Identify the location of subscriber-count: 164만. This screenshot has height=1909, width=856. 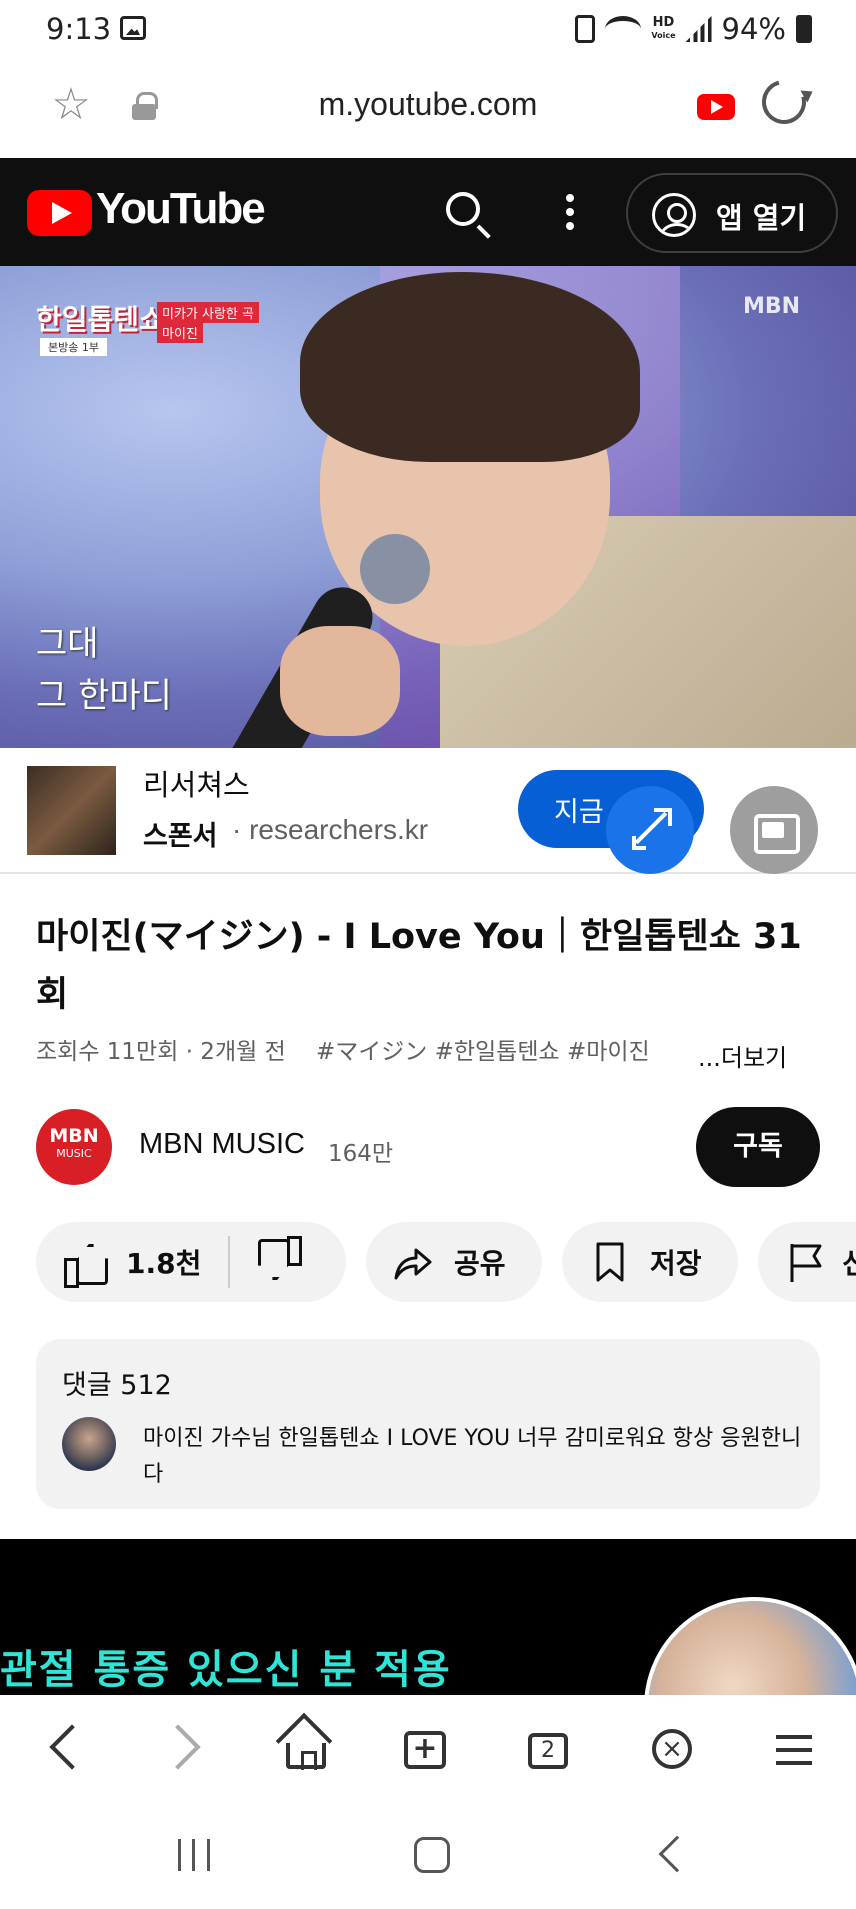
(361, 1154).